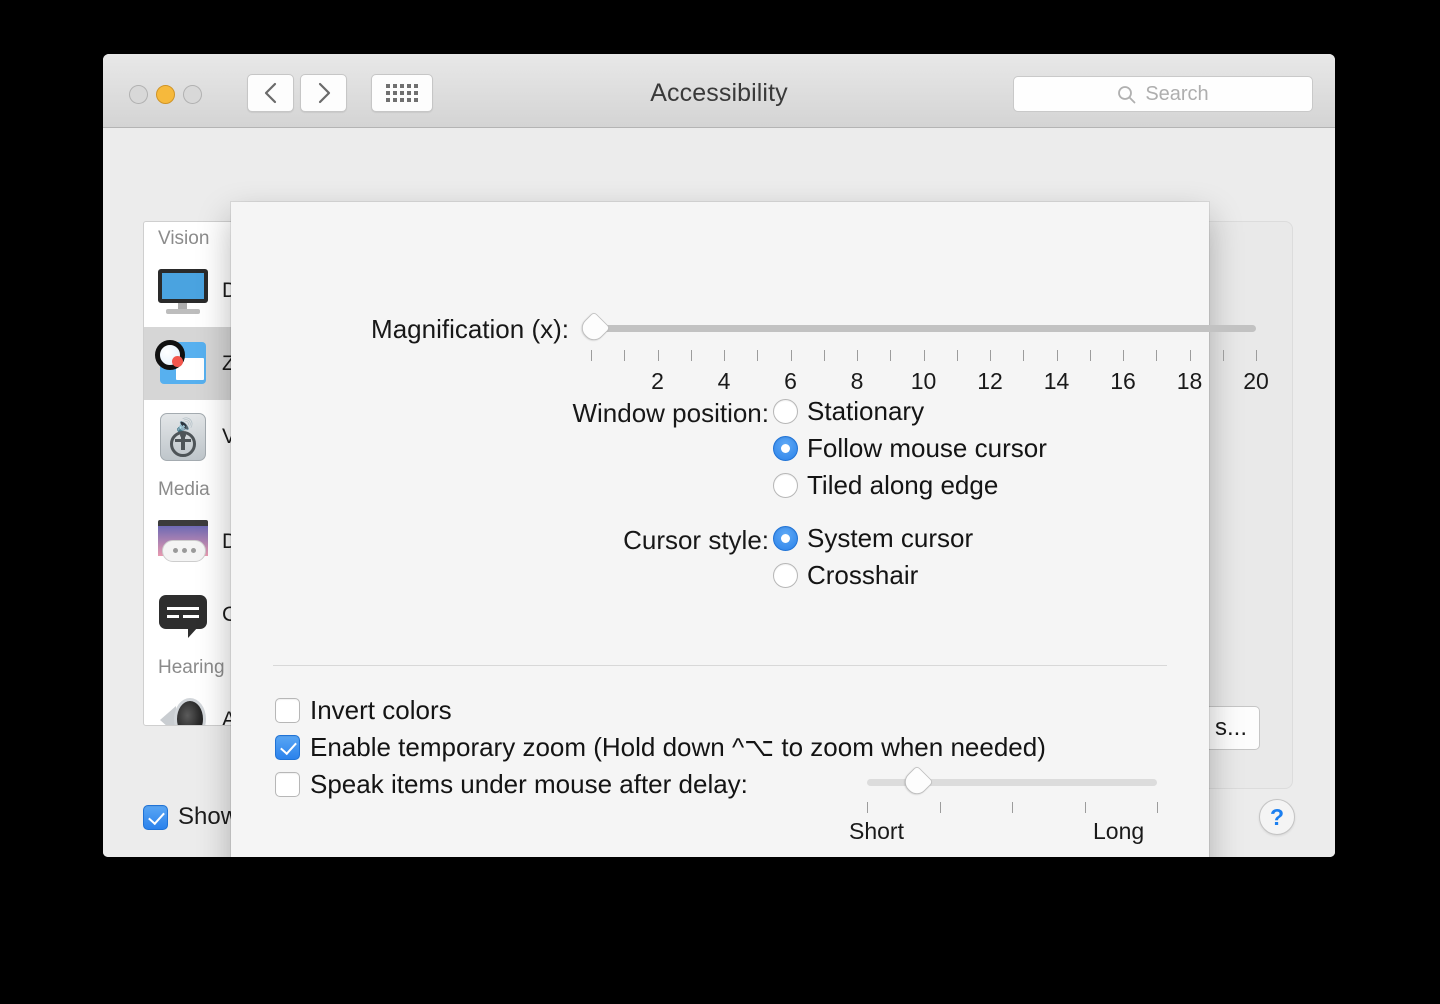  Describe the element at coordinates (903, 485) in the screenshot. I see `radio-label: Tiled along edge` at that location.